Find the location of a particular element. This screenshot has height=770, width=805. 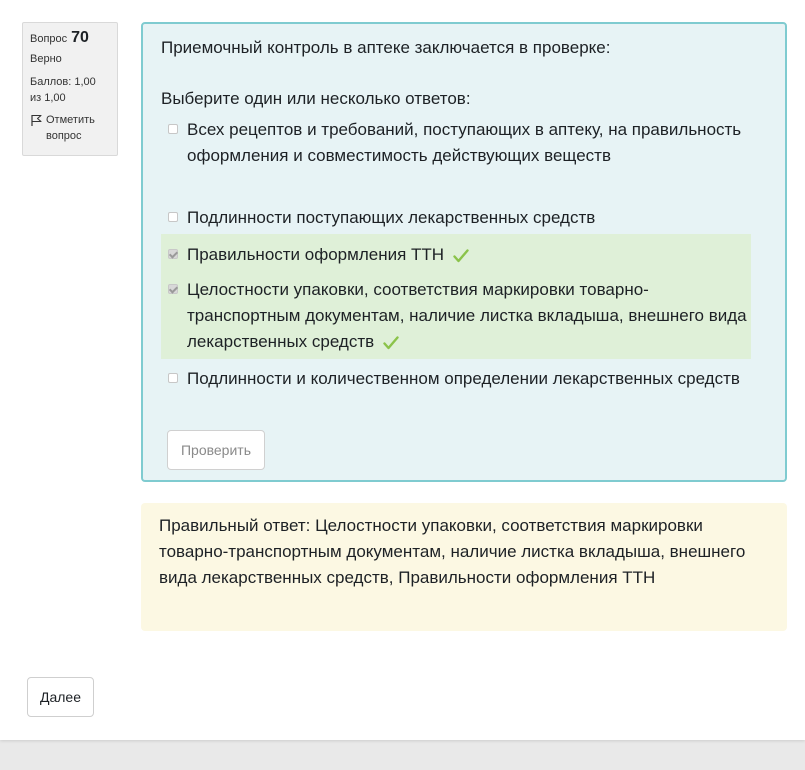

flag-icon is located at coordinates (36, 120).